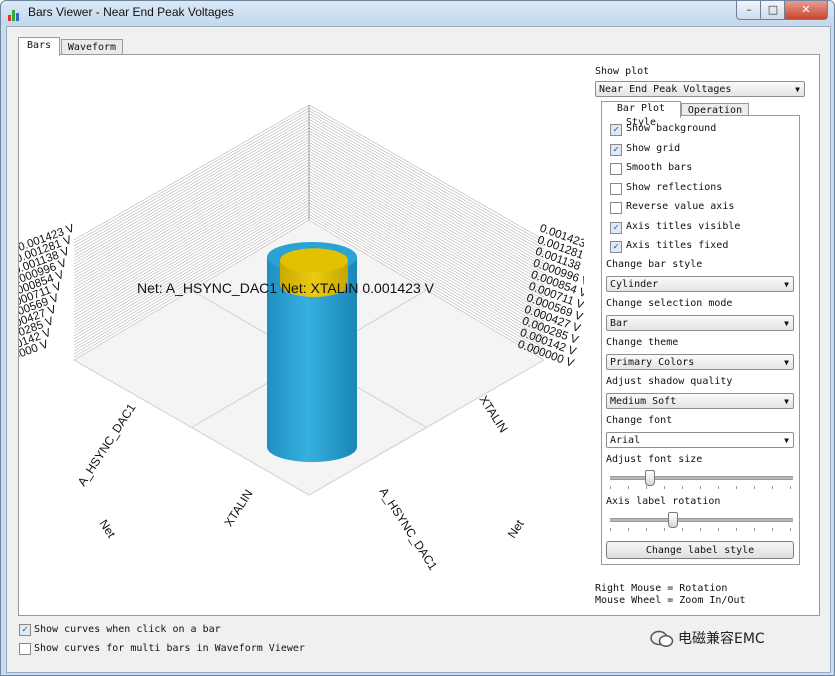 This screenshot has height=676, width=835. What do you see at coordinates (286, 288) in the screenshot?
I see `selection-label: Net: A_HSYNC_DAC1 Net: XTALIN 0.001423 V` at bounding box center [286, 288].